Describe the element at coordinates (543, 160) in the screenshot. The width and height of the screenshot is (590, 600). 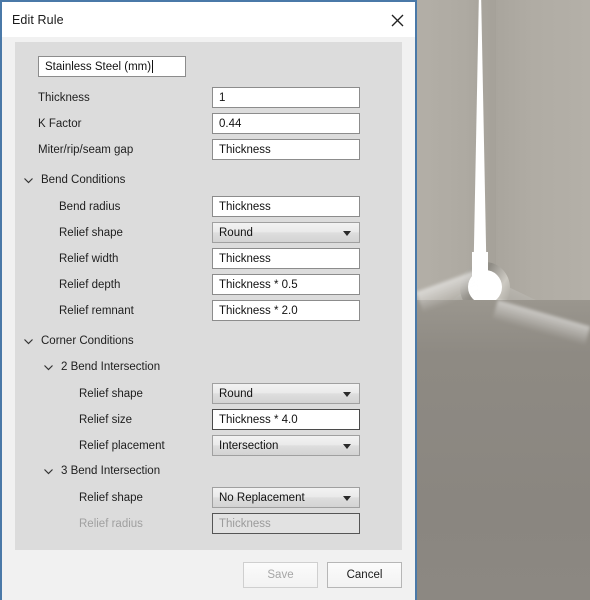
I see `sheet-metal-flange-right` at that location.